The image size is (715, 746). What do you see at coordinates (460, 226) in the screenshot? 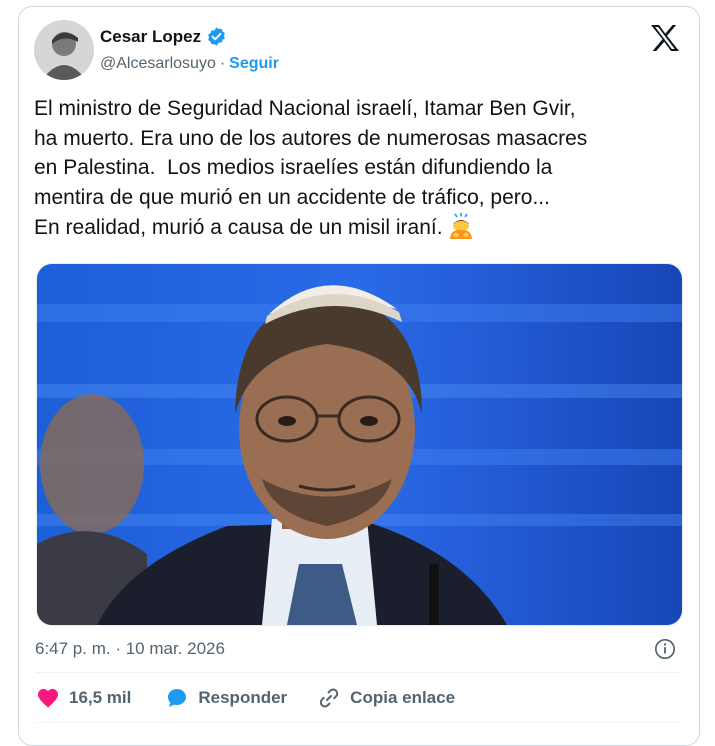
I see `person-bowing-emoji` at bounding box center [460, 226].